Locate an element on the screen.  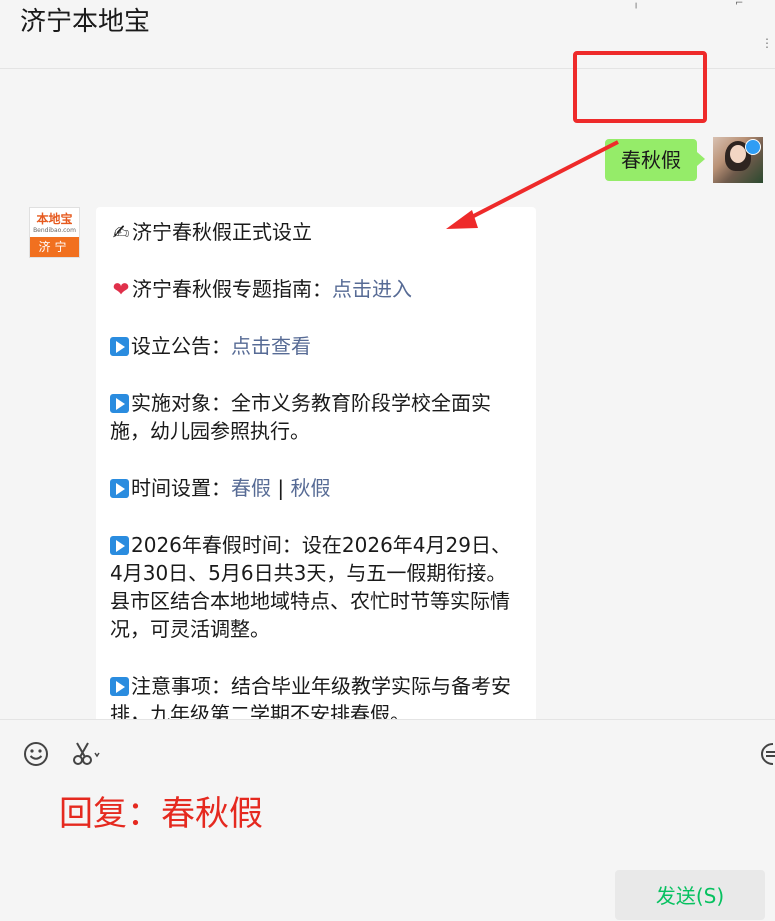
line-guide: ❤ 济宁春秋假专题指南：点击进入 is located at coordinates (316, 289).